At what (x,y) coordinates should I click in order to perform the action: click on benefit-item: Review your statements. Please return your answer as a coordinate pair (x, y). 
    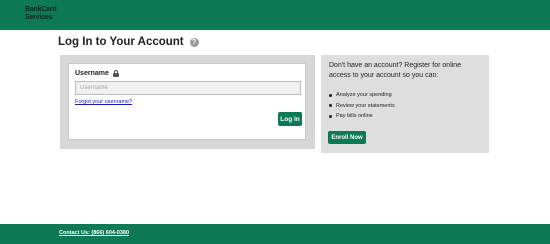
    Looking at the image, I should click on (362, 106).